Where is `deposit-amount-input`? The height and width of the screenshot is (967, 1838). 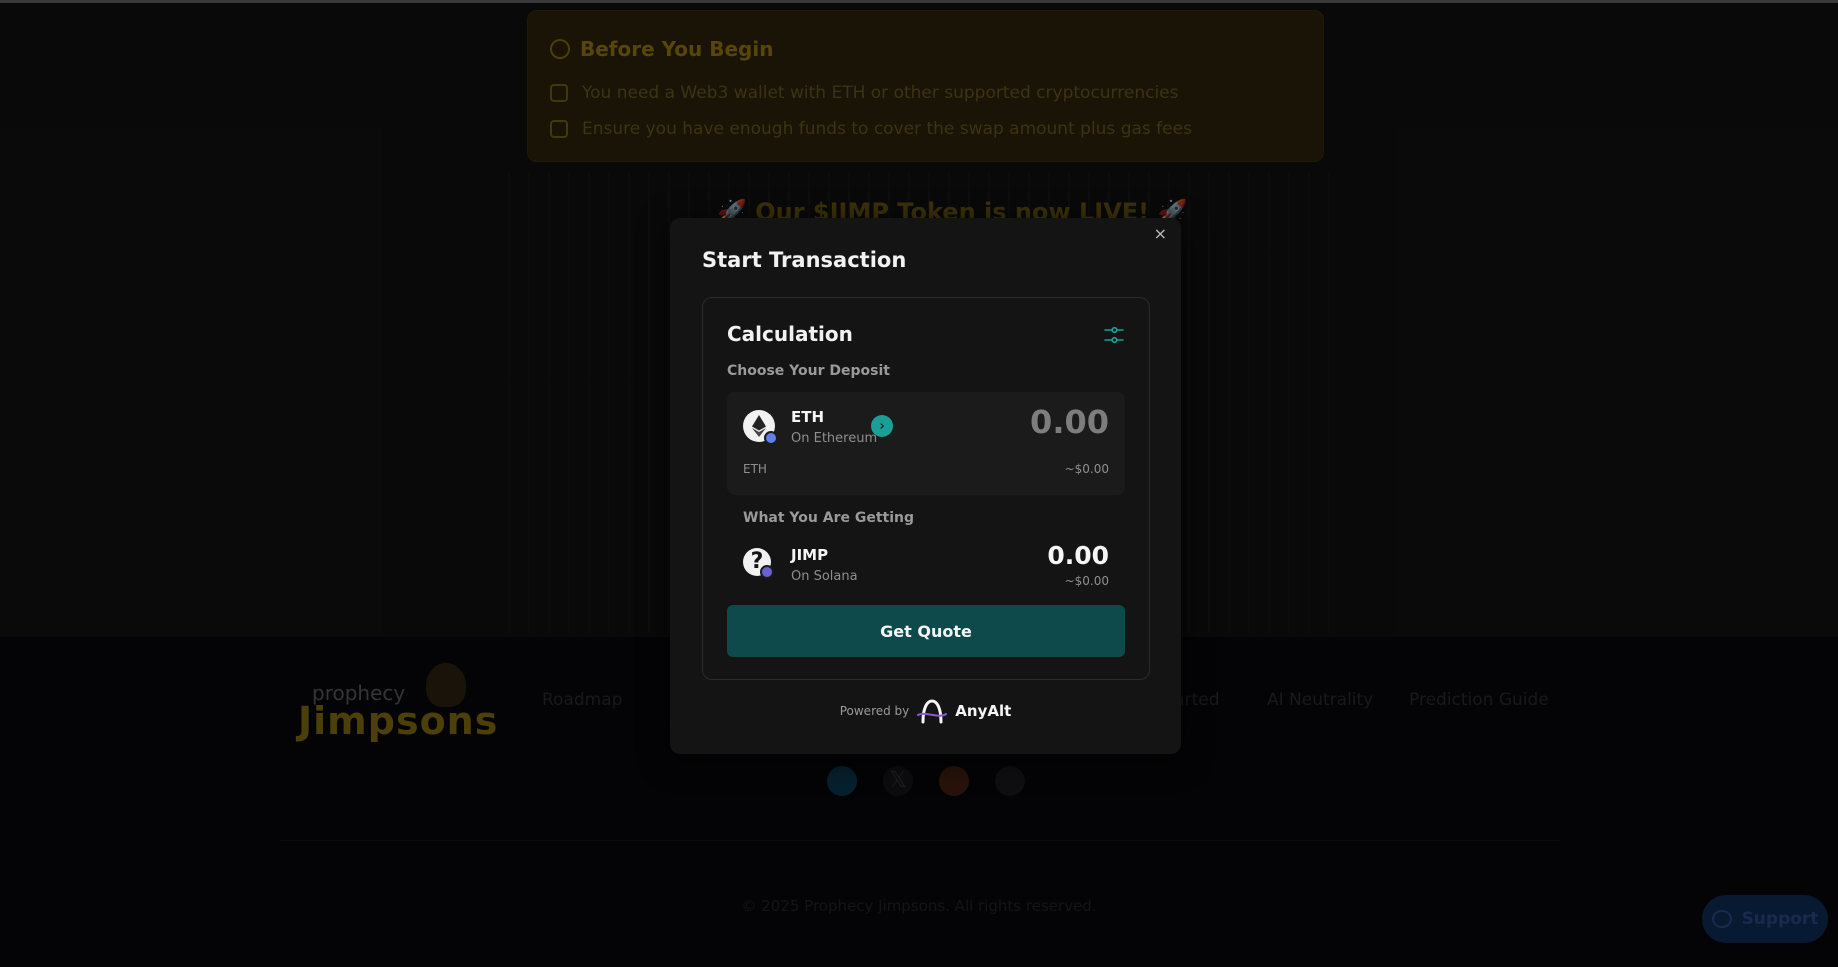
deposit-amount-input is located at coordinates (1024, 422).